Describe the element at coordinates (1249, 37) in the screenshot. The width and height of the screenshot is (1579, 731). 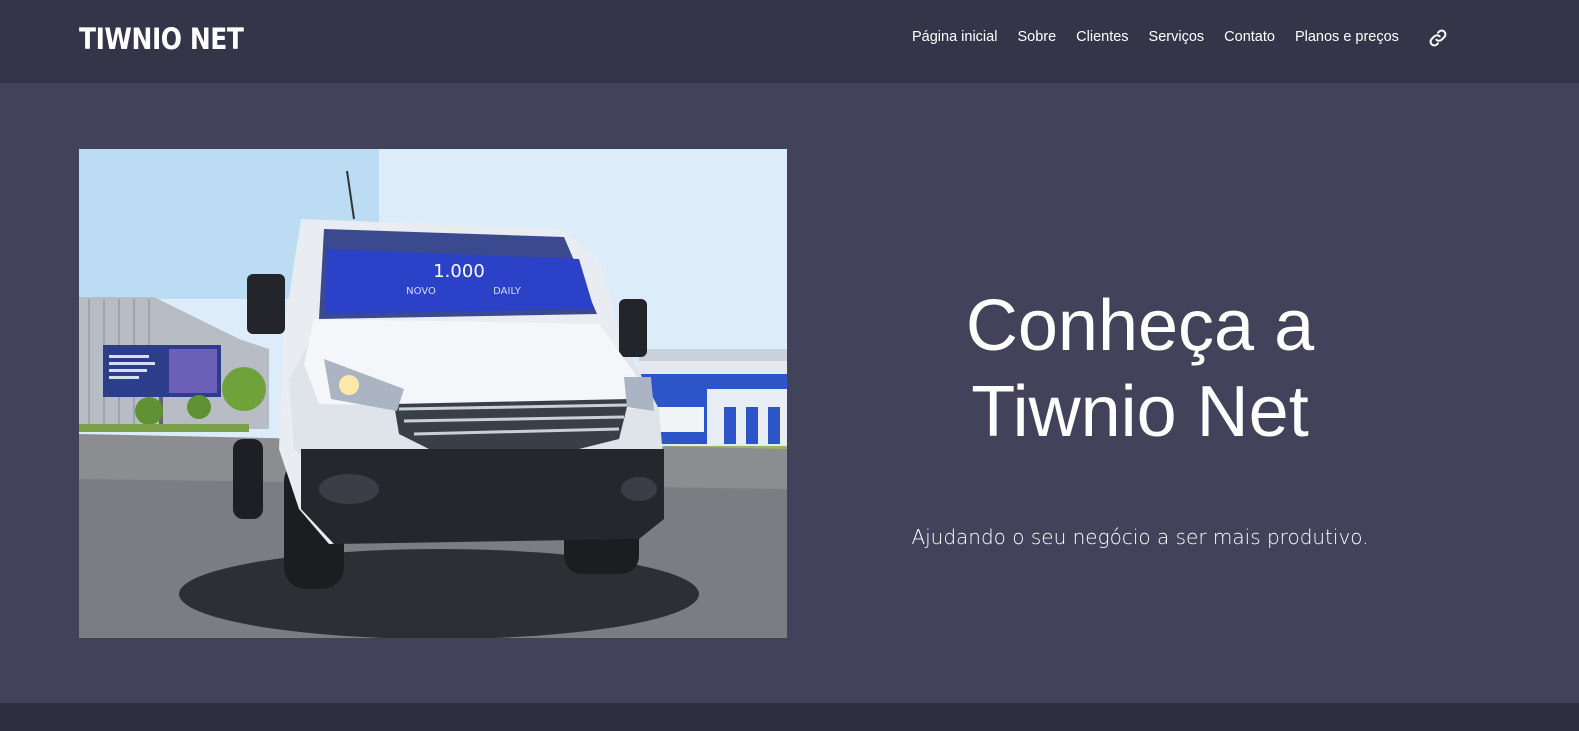
I see `nav-item-contact: Contato` at that location.